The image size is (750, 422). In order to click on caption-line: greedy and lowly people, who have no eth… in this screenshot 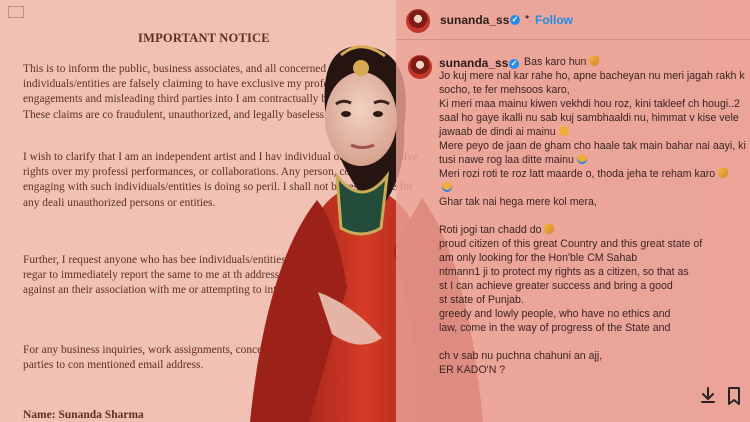, I will do `click(555, 314)`.